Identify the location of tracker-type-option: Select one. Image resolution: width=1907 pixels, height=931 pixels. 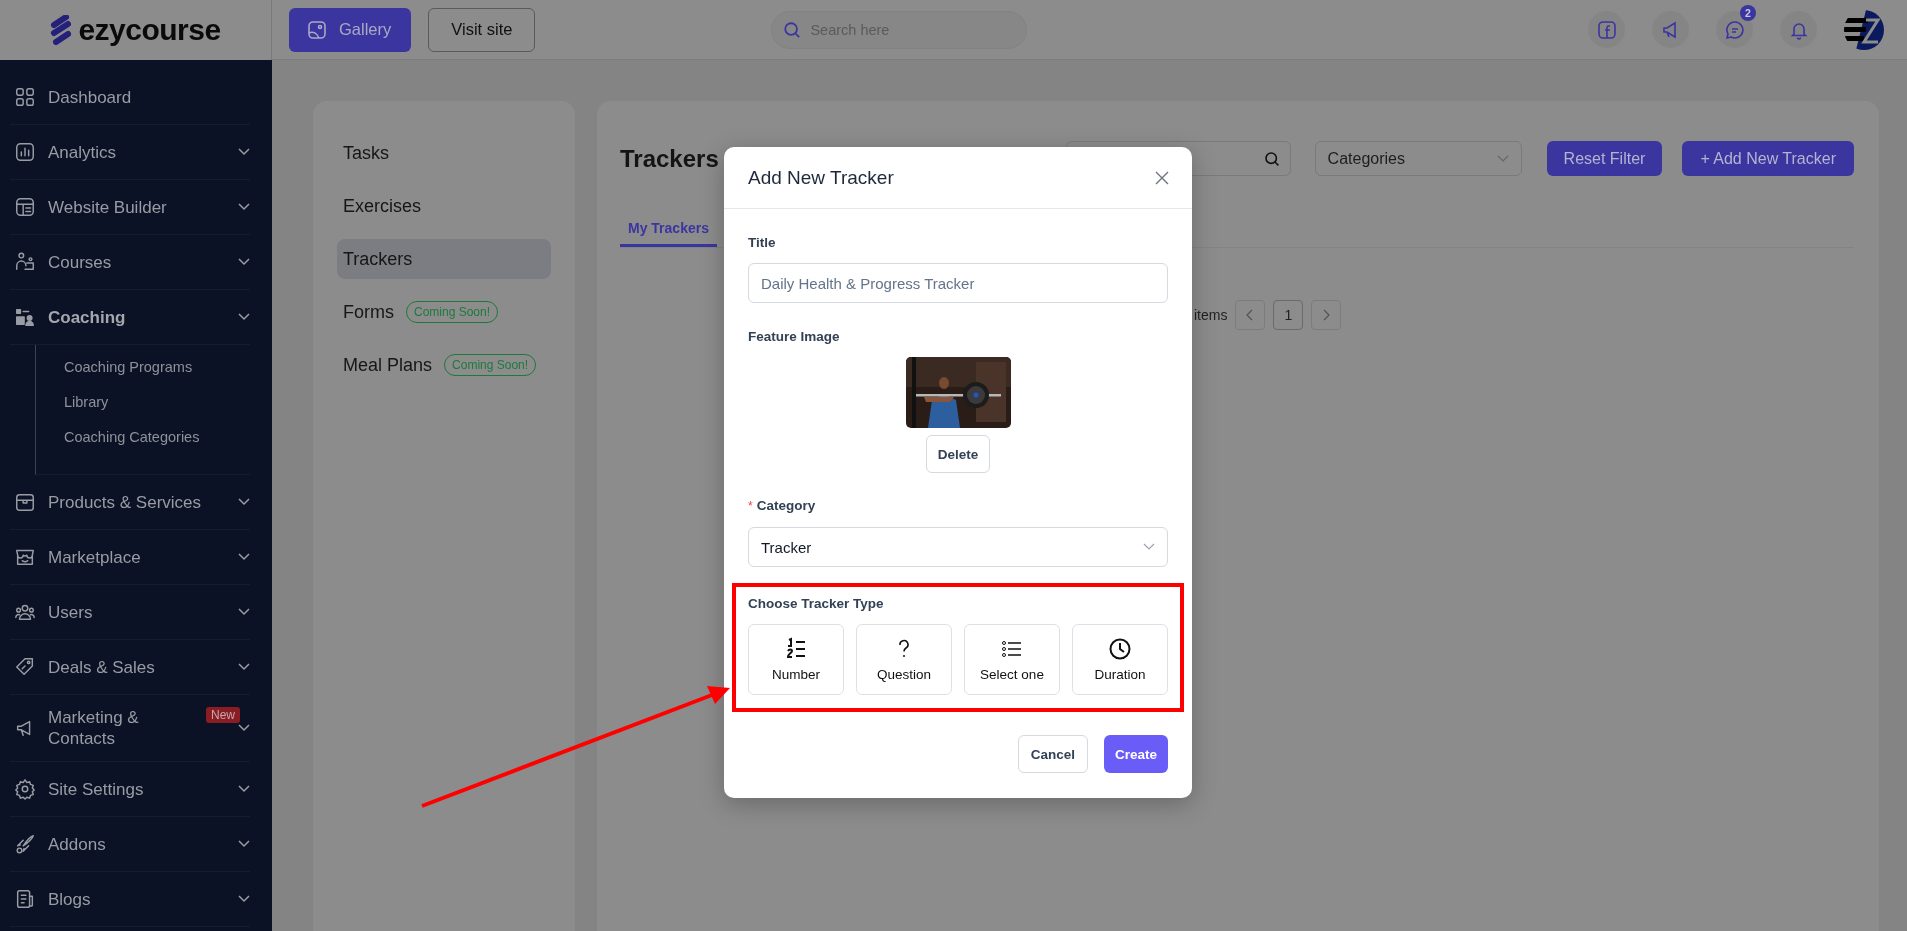
(1012, 659).